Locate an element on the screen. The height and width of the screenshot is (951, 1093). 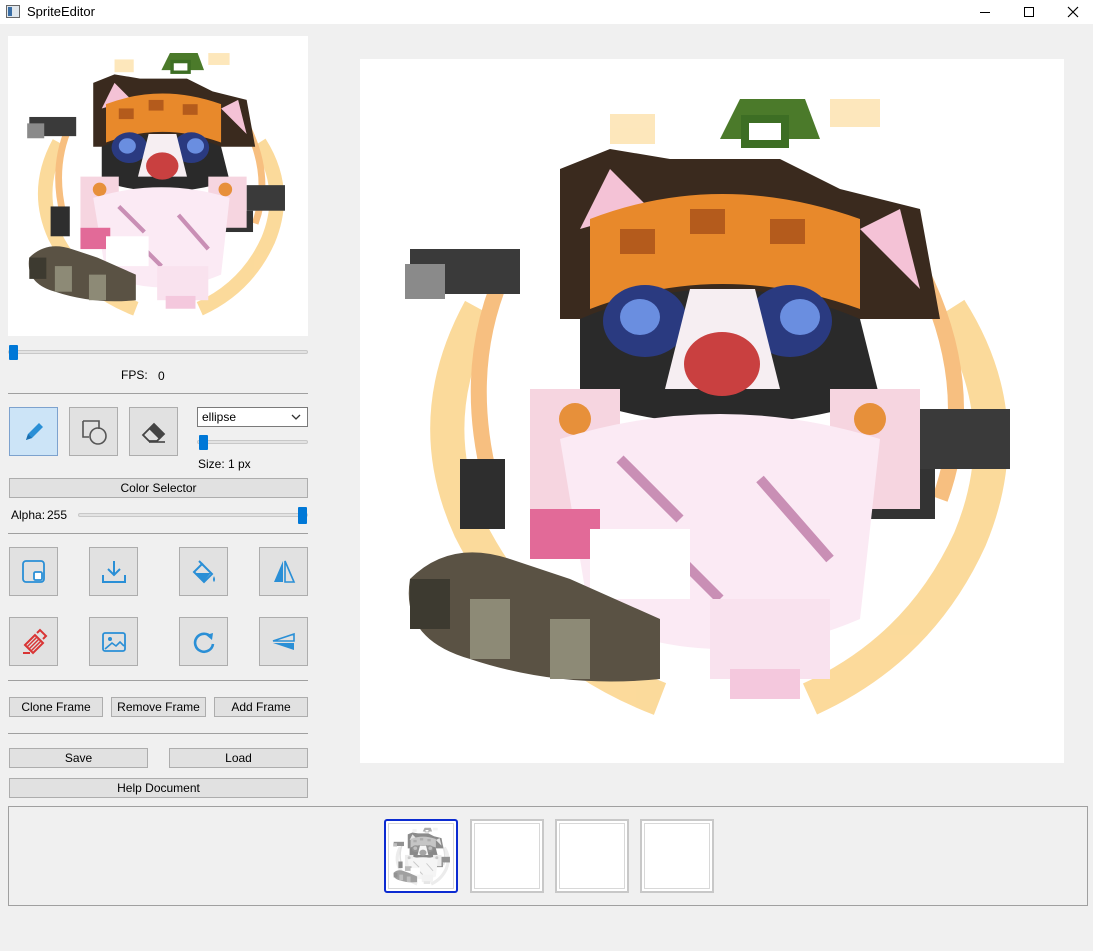
pencil-icon is located at coordinates (34, 431).